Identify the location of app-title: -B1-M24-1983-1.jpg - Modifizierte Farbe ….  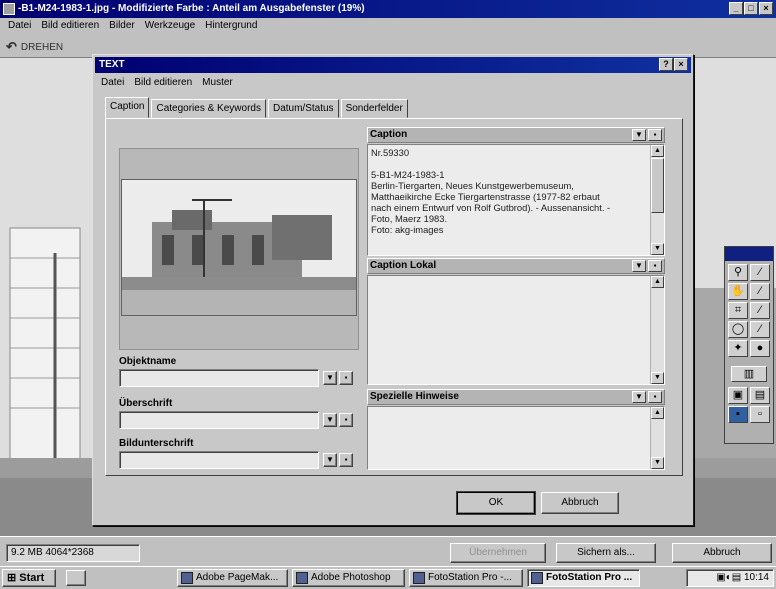
(191, 8).